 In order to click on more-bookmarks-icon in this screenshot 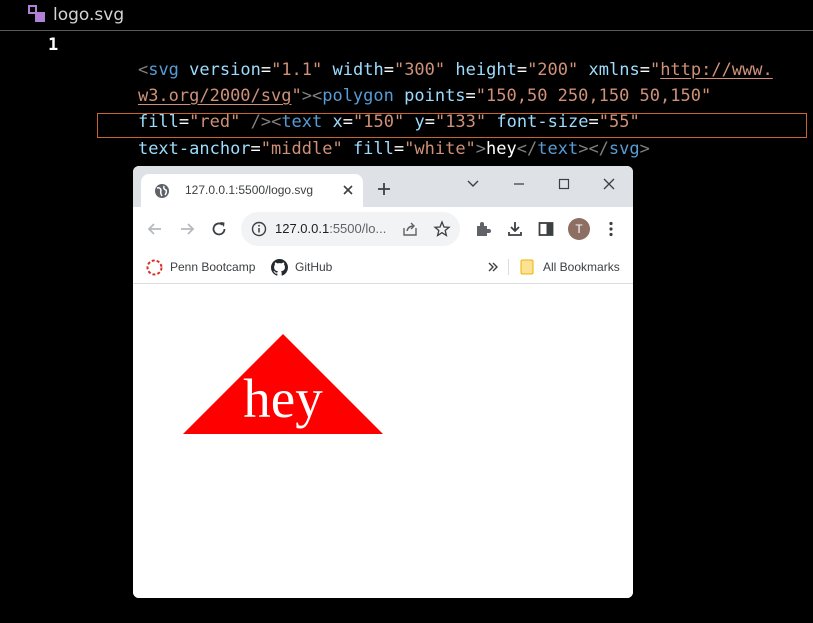, I will do `click(493, 267)`.